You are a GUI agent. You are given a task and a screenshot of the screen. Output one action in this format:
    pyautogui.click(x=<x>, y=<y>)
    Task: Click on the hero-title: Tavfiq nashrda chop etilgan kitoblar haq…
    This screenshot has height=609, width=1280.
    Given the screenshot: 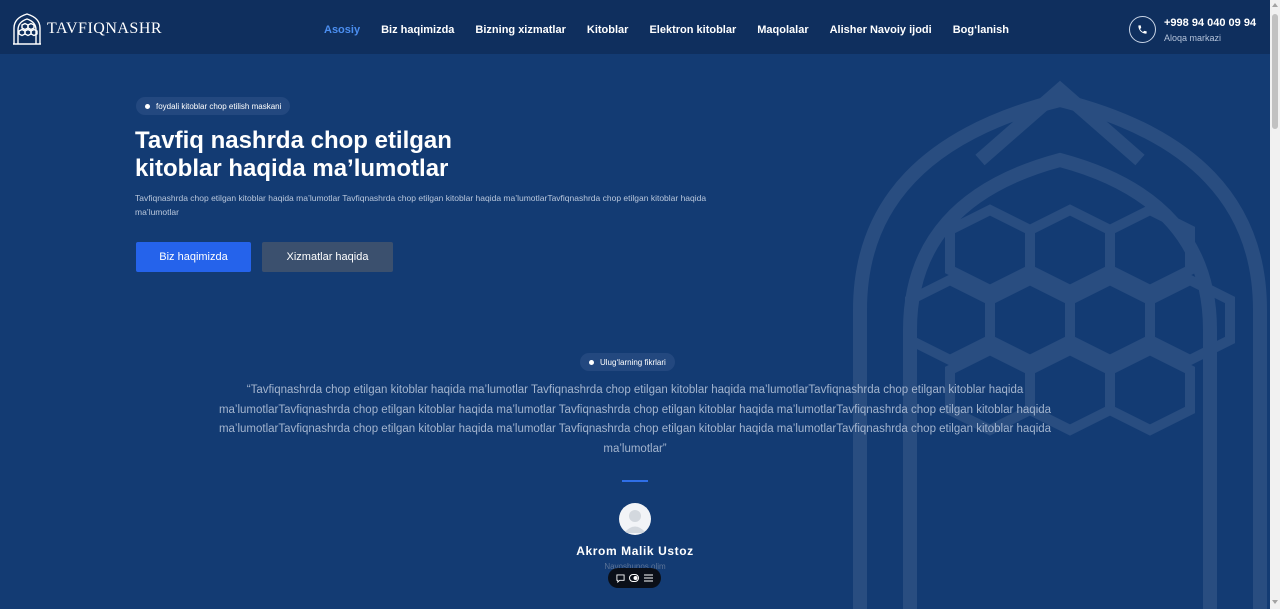 What is the action you would take?
    pyautogui.click(x=375, y=155)
    